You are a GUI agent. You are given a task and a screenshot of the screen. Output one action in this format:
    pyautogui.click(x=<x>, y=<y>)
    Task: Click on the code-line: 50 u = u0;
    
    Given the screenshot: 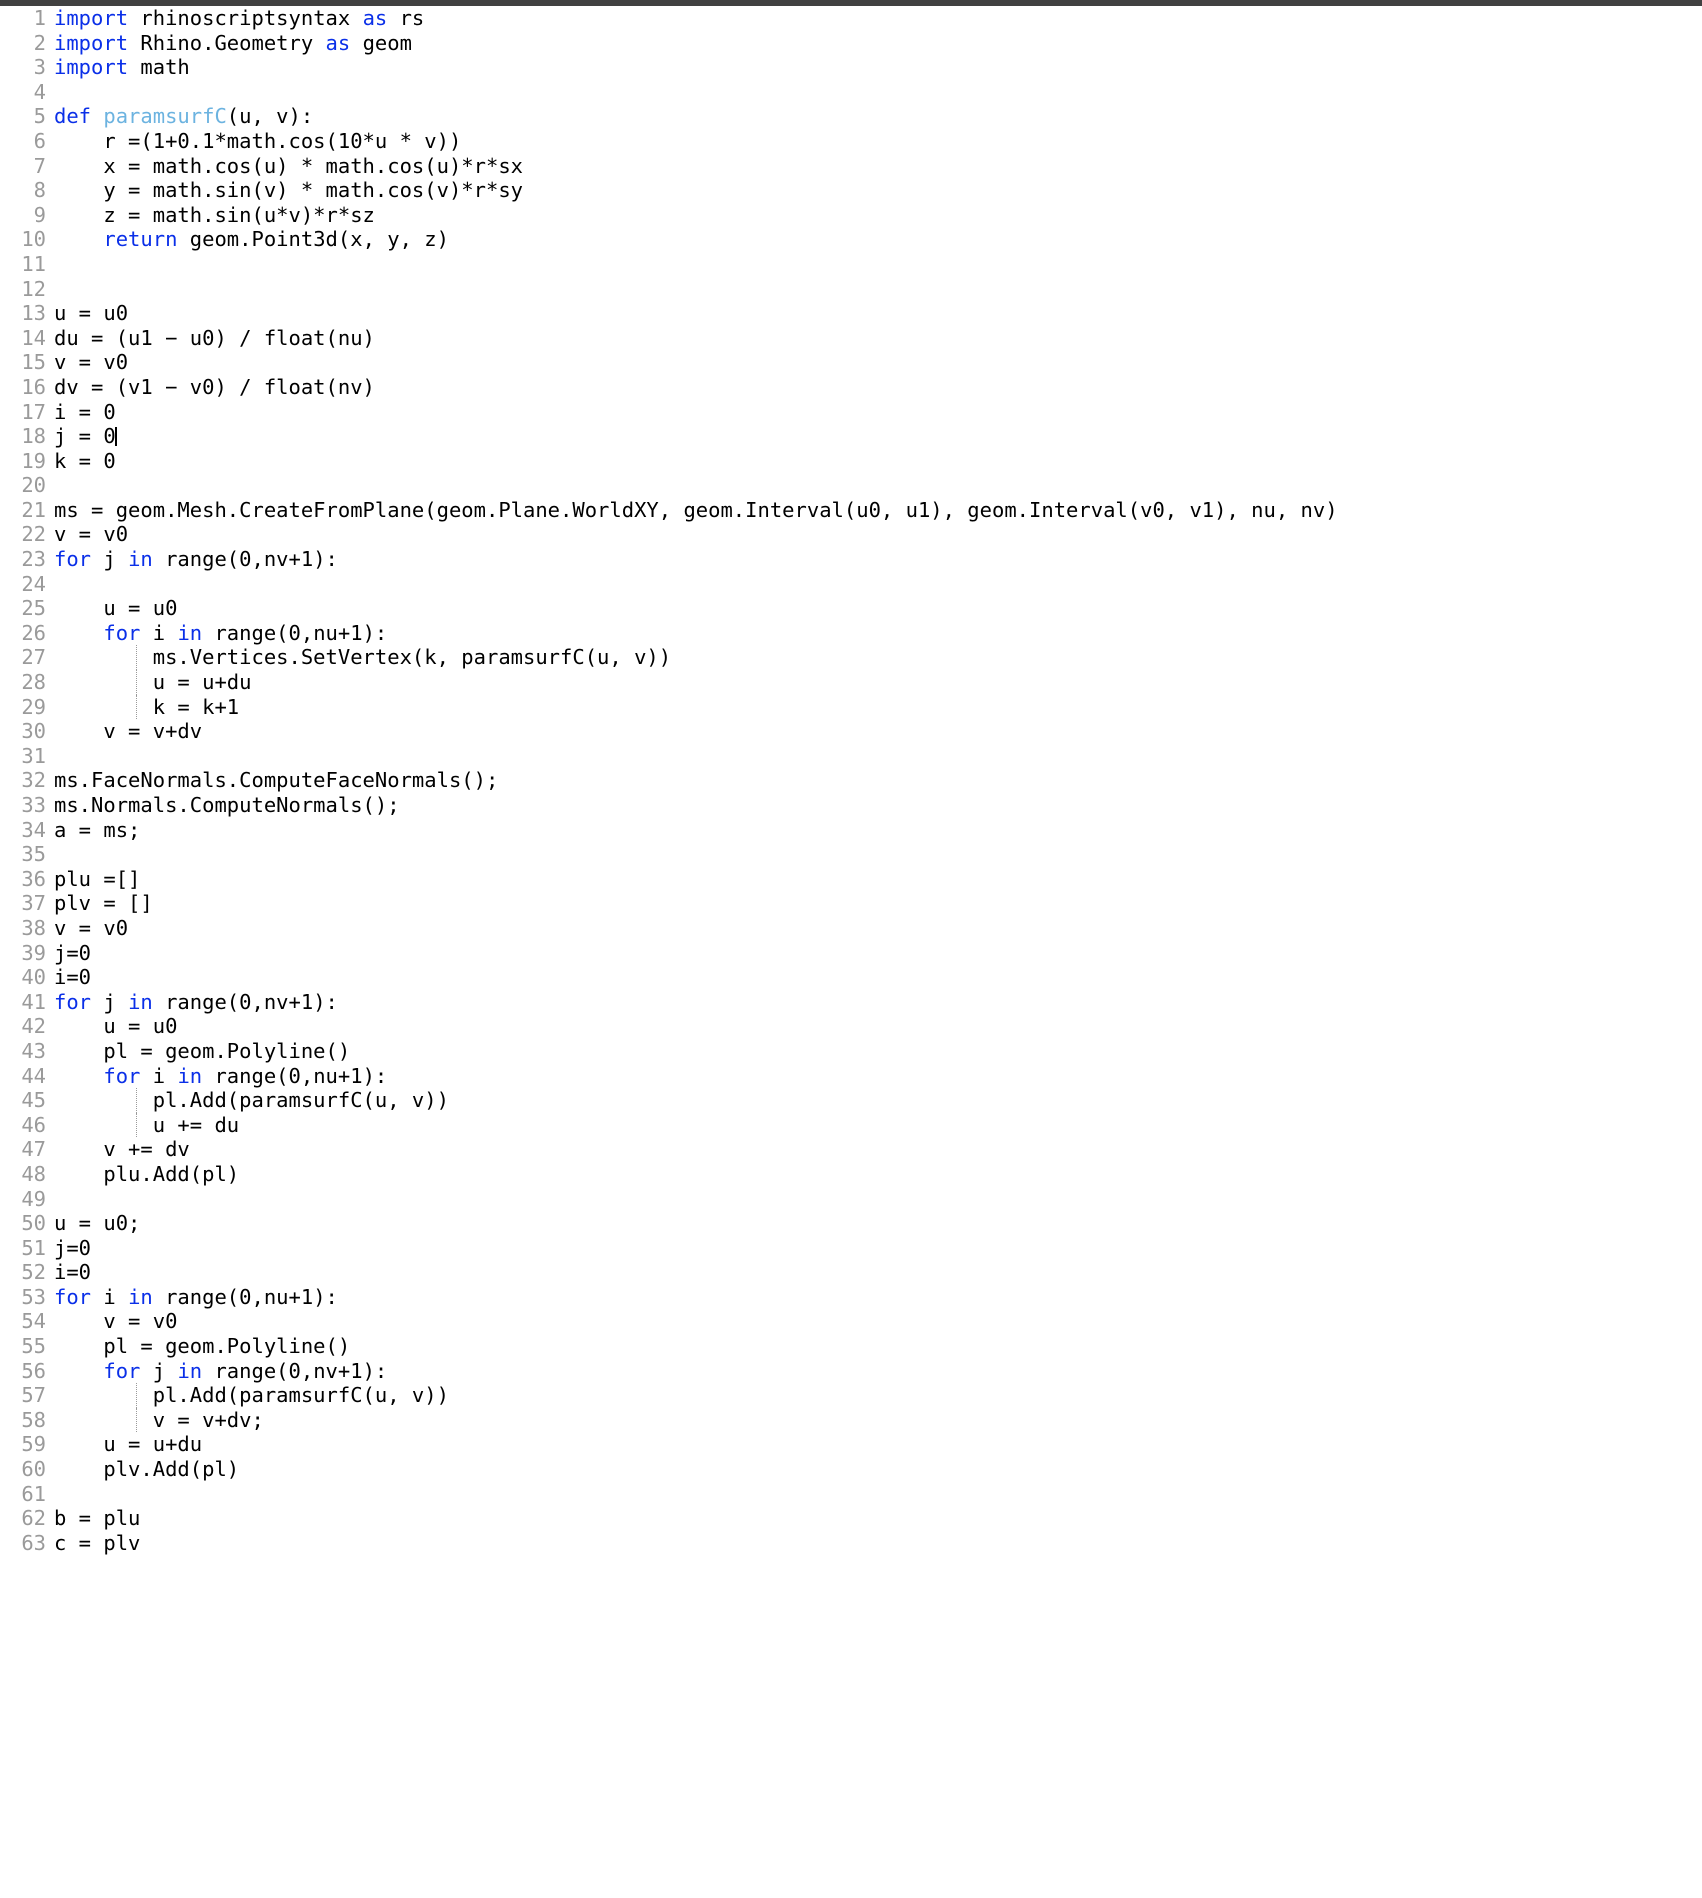 What is the action you would take?
    pyautogui.click(x=851, y=1223)
    